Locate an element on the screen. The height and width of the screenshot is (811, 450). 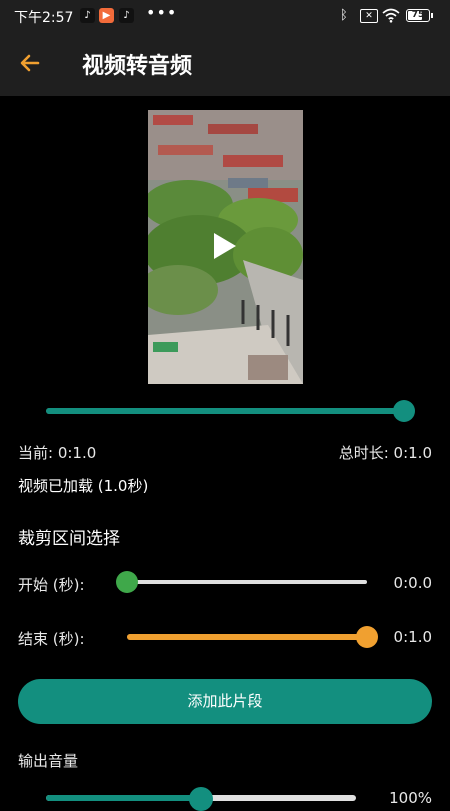
add-segment-button: 添加此片段 is located at coordinates (225, 701).